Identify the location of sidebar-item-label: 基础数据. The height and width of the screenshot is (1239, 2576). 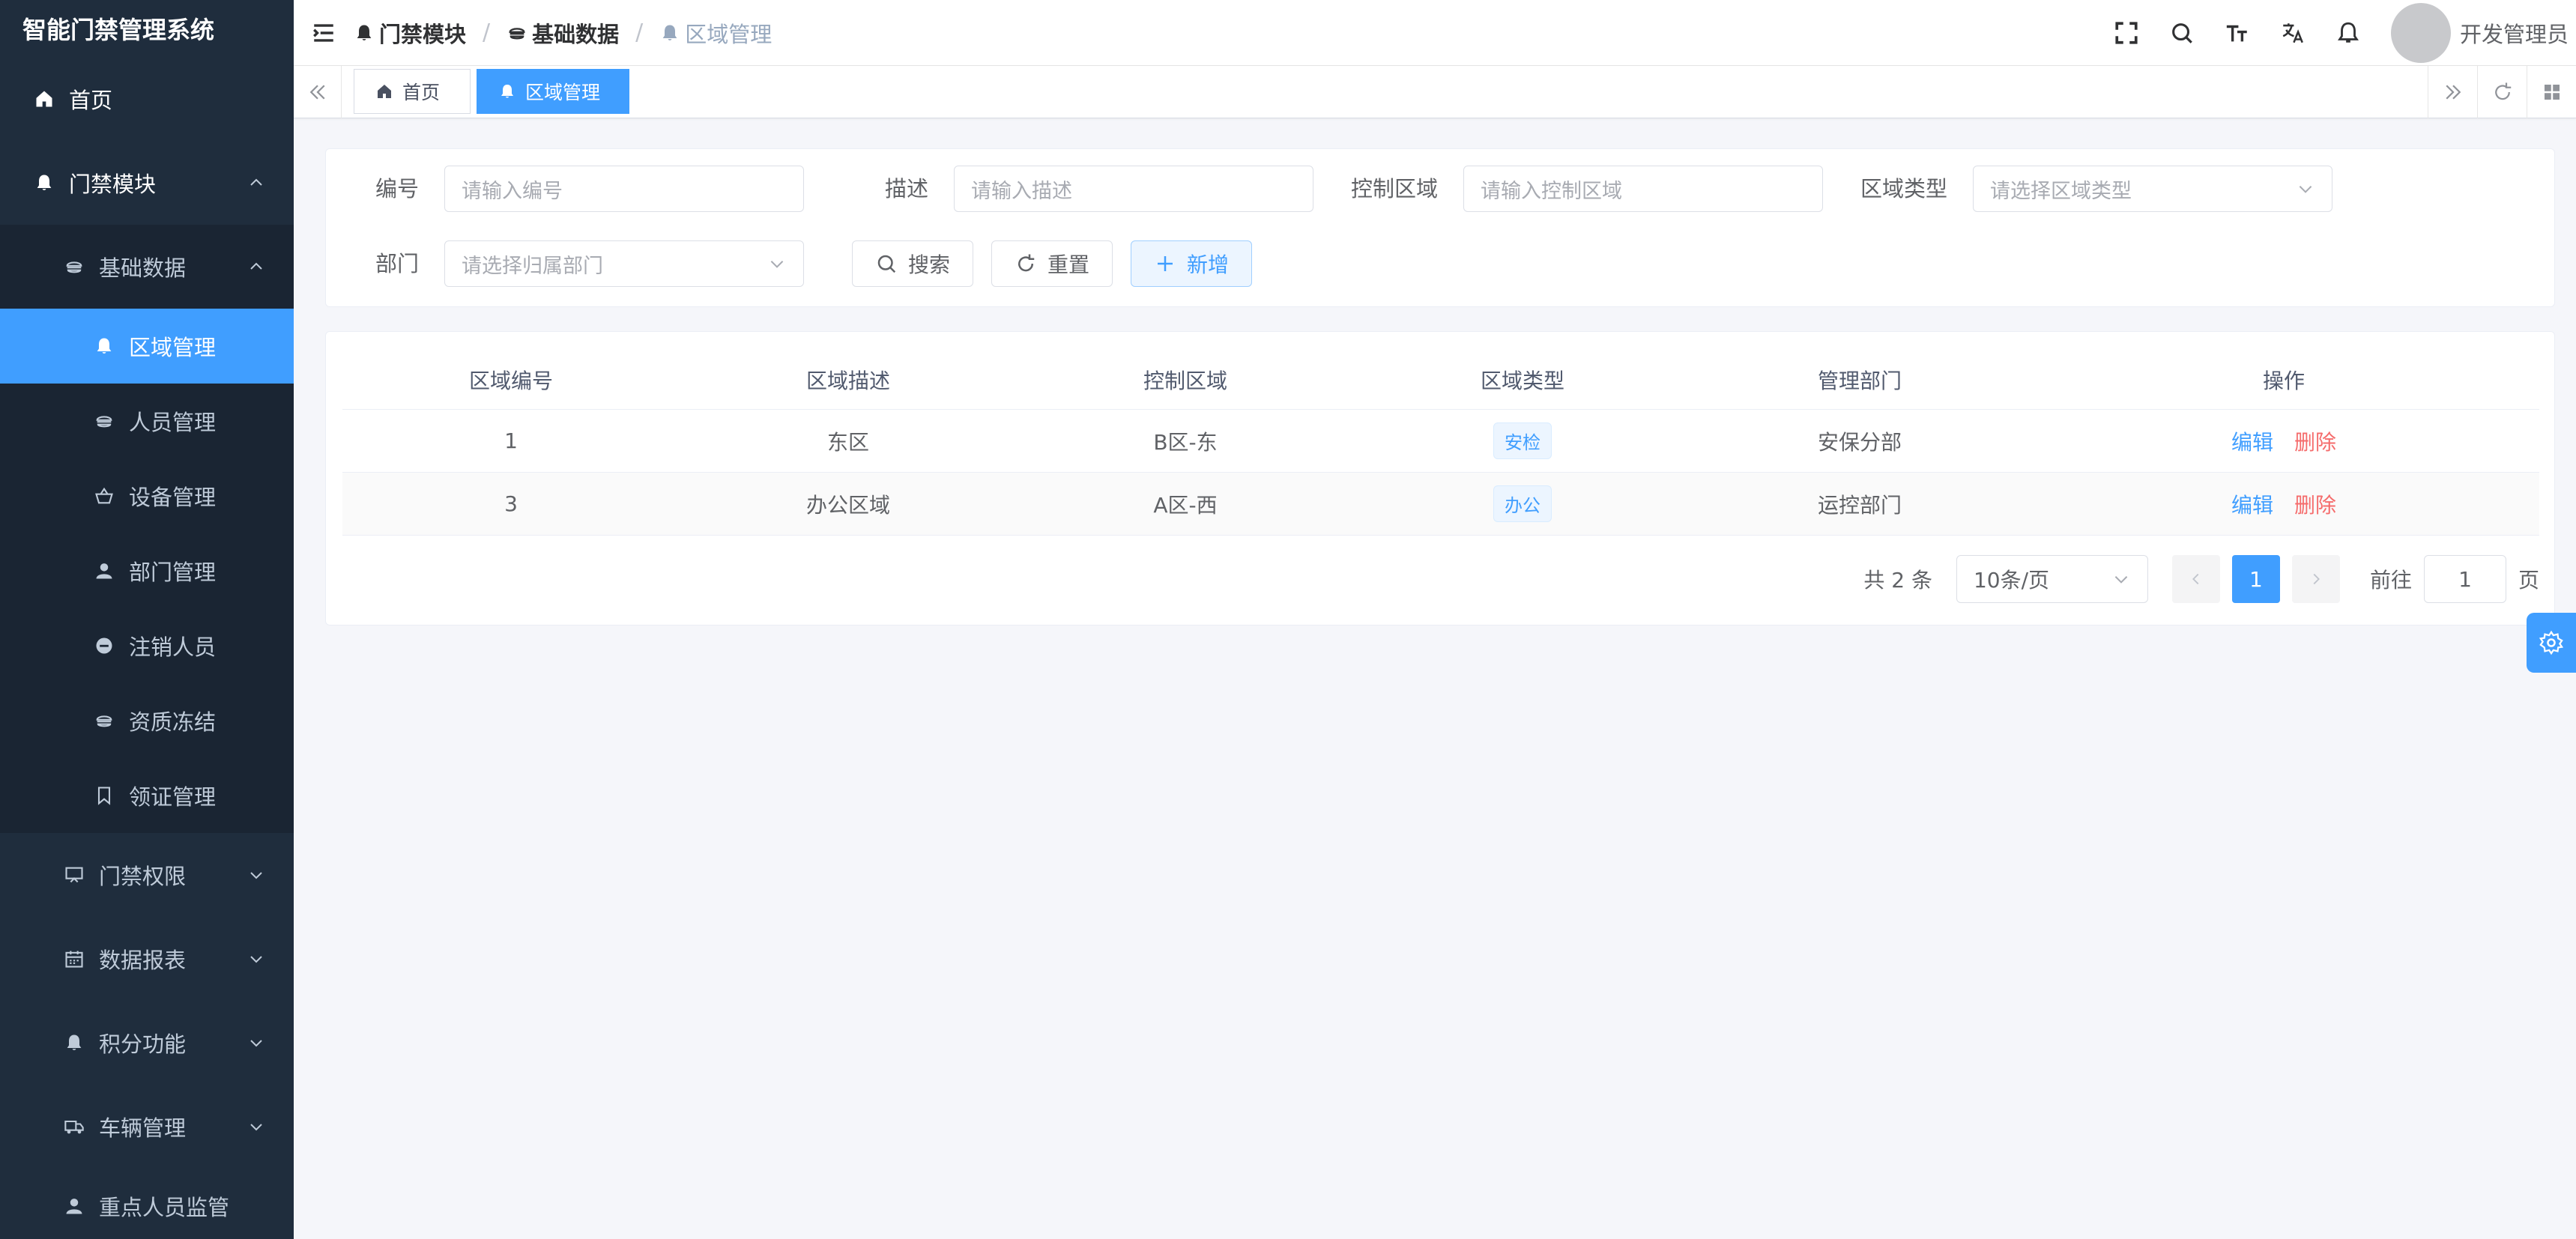
(143, 268).